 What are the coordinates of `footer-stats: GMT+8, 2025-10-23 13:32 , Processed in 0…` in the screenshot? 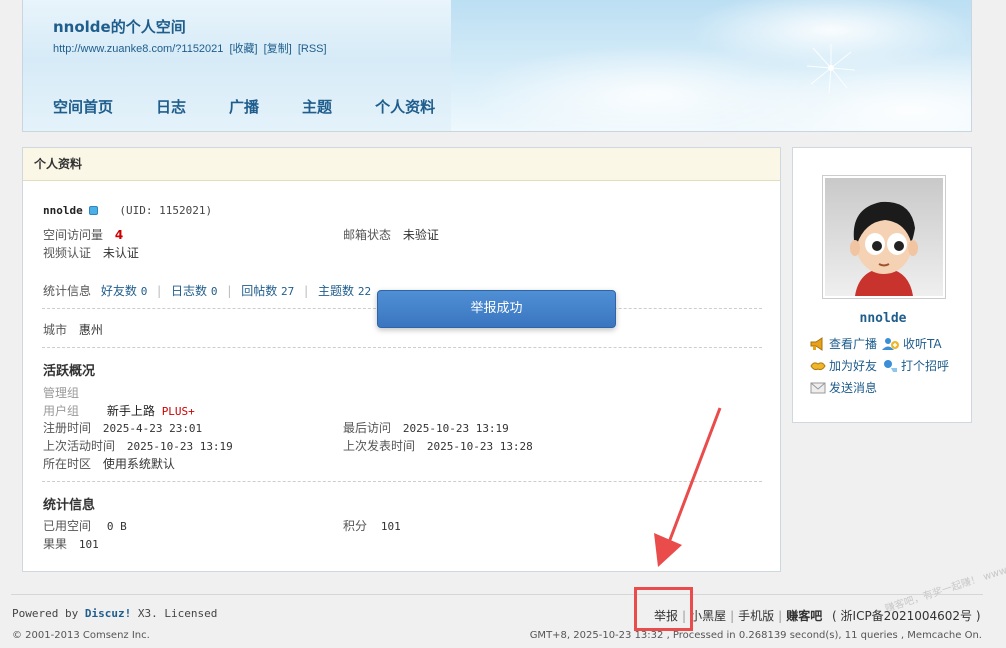 It's located at (755, 635).